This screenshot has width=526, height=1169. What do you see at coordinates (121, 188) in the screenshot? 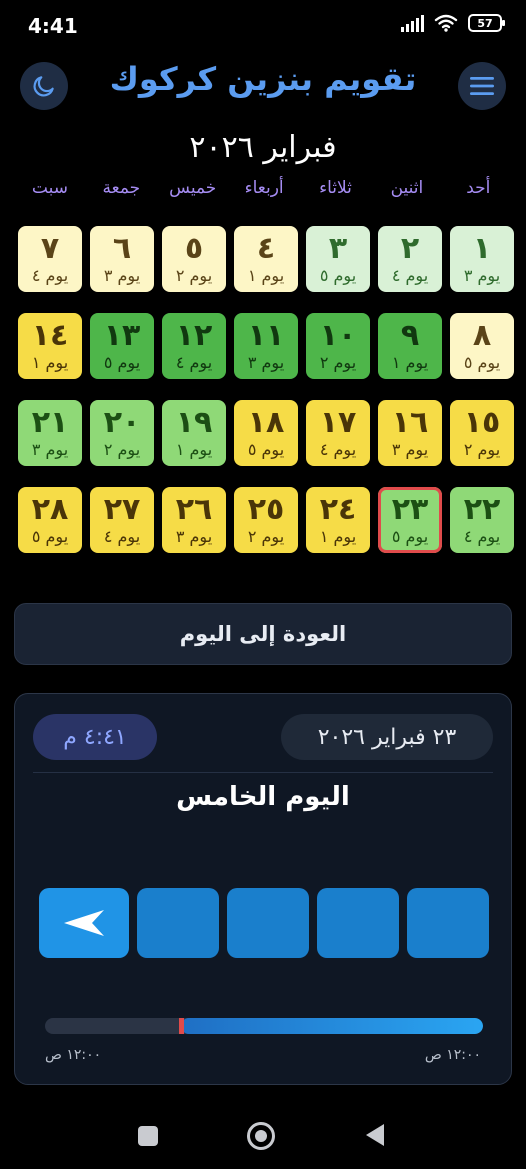
I see `weekday-fri: جمعة` at bounding box center [121, 188].